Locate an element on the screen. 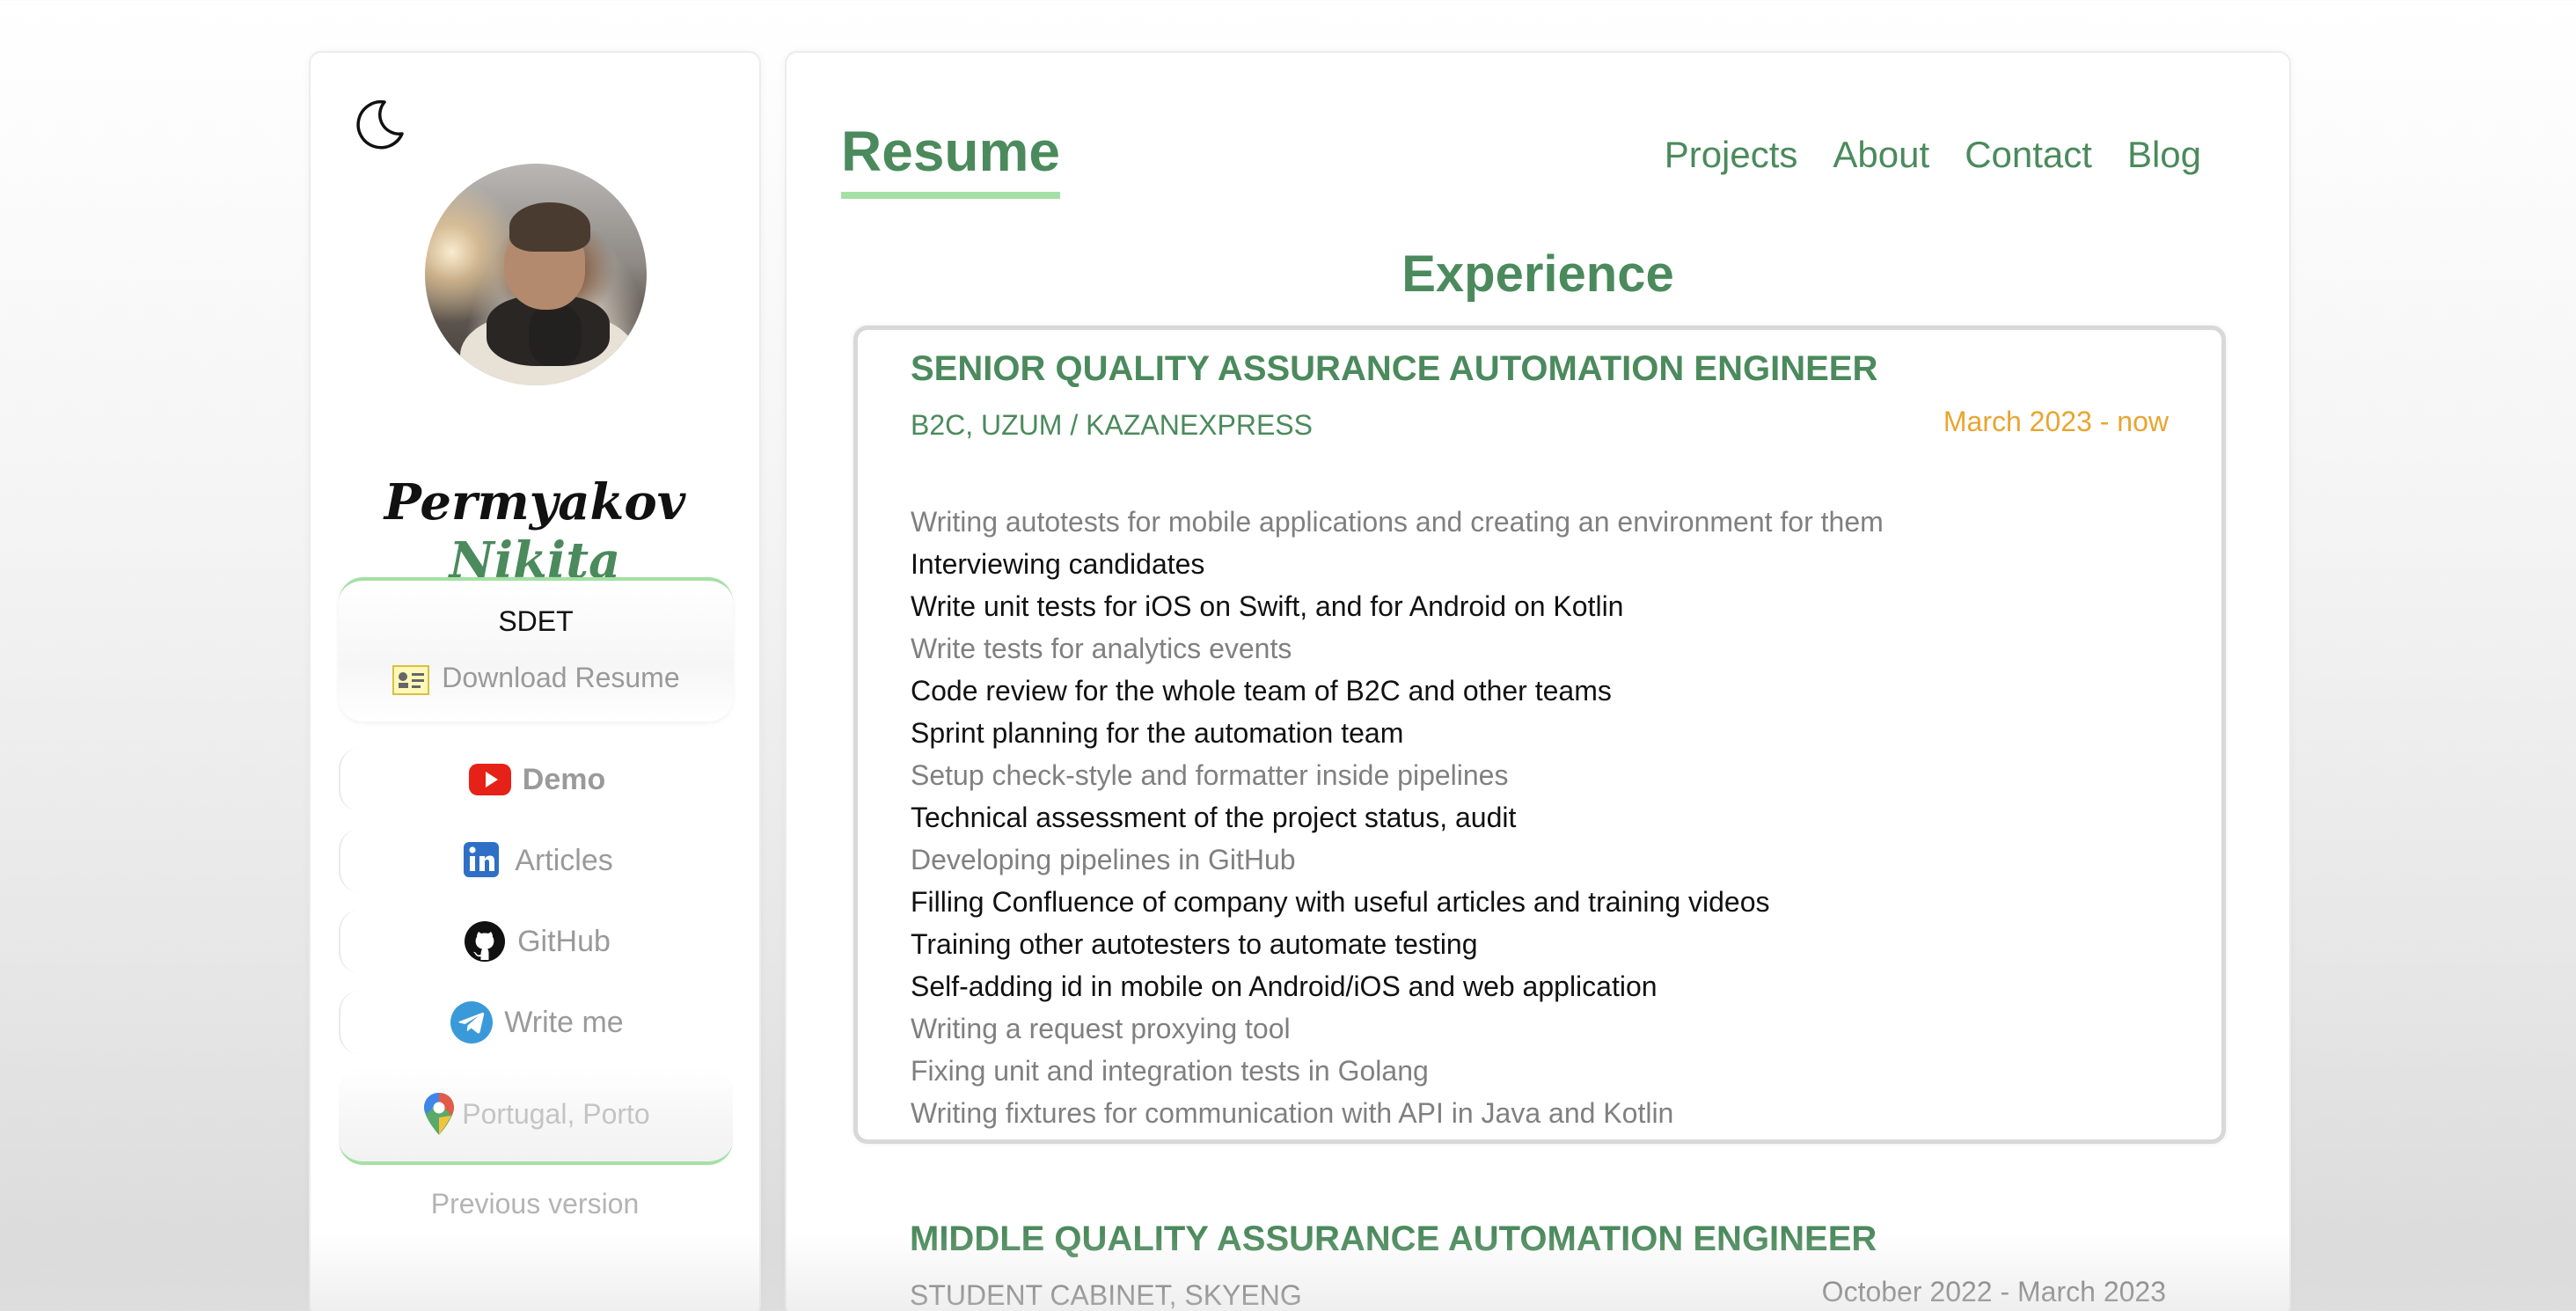 Image resolution: width=2576 pixels, height=1311 pixels. moon-icon is located at coordinates (379, 123).